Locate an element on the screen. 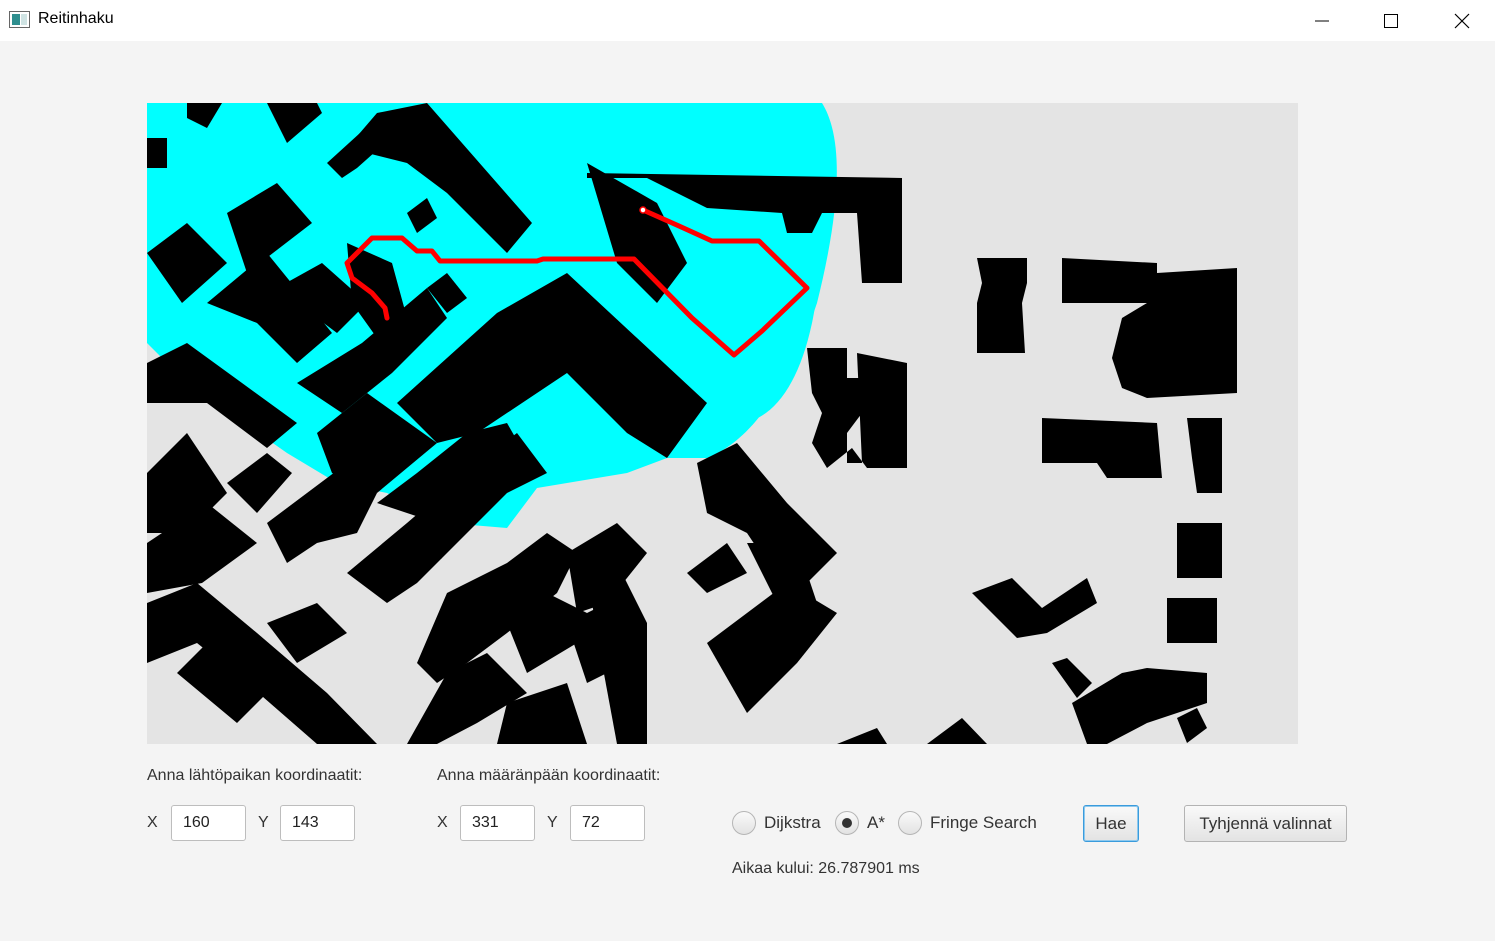 This screenshot has height=941, width=1495. goal-y-label: Y is located at coordinates (552, 822).